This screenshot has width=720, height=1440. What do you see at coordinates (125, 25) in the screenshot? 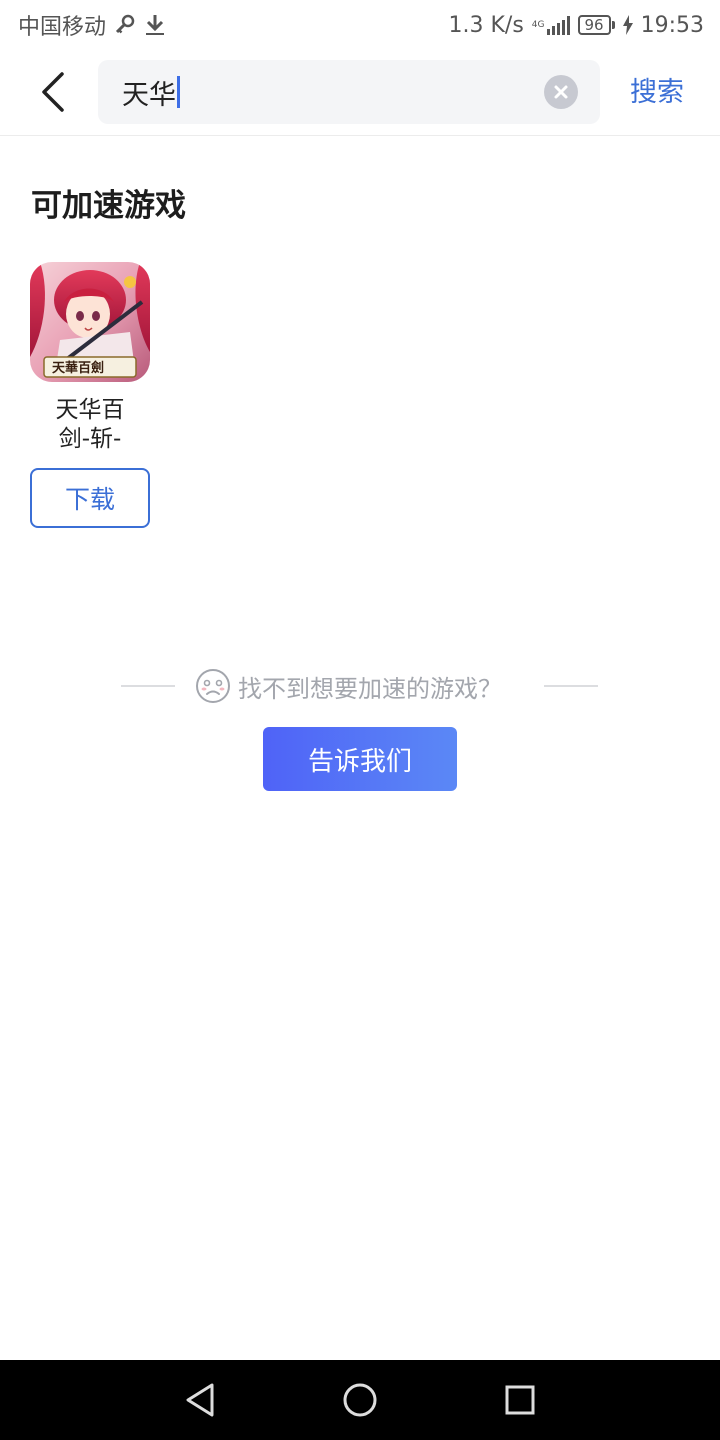
I see `key-icon` at bounding box center [125, 25].